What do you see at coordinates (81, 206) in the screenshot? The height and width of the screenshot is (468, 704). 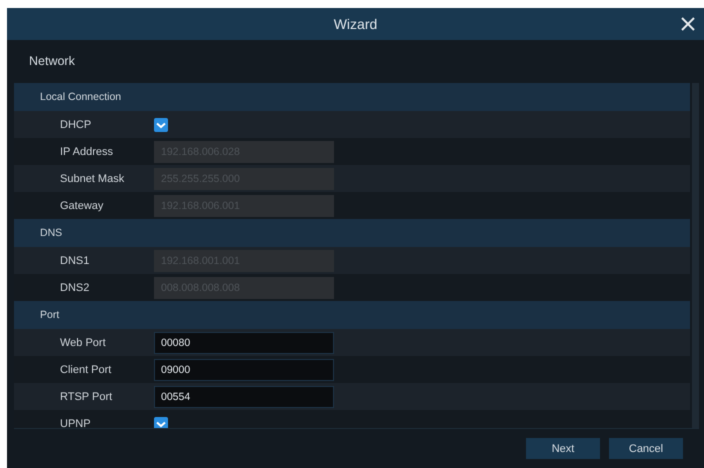 I see `field-label: Gateway` at bounding box center [81, 206].